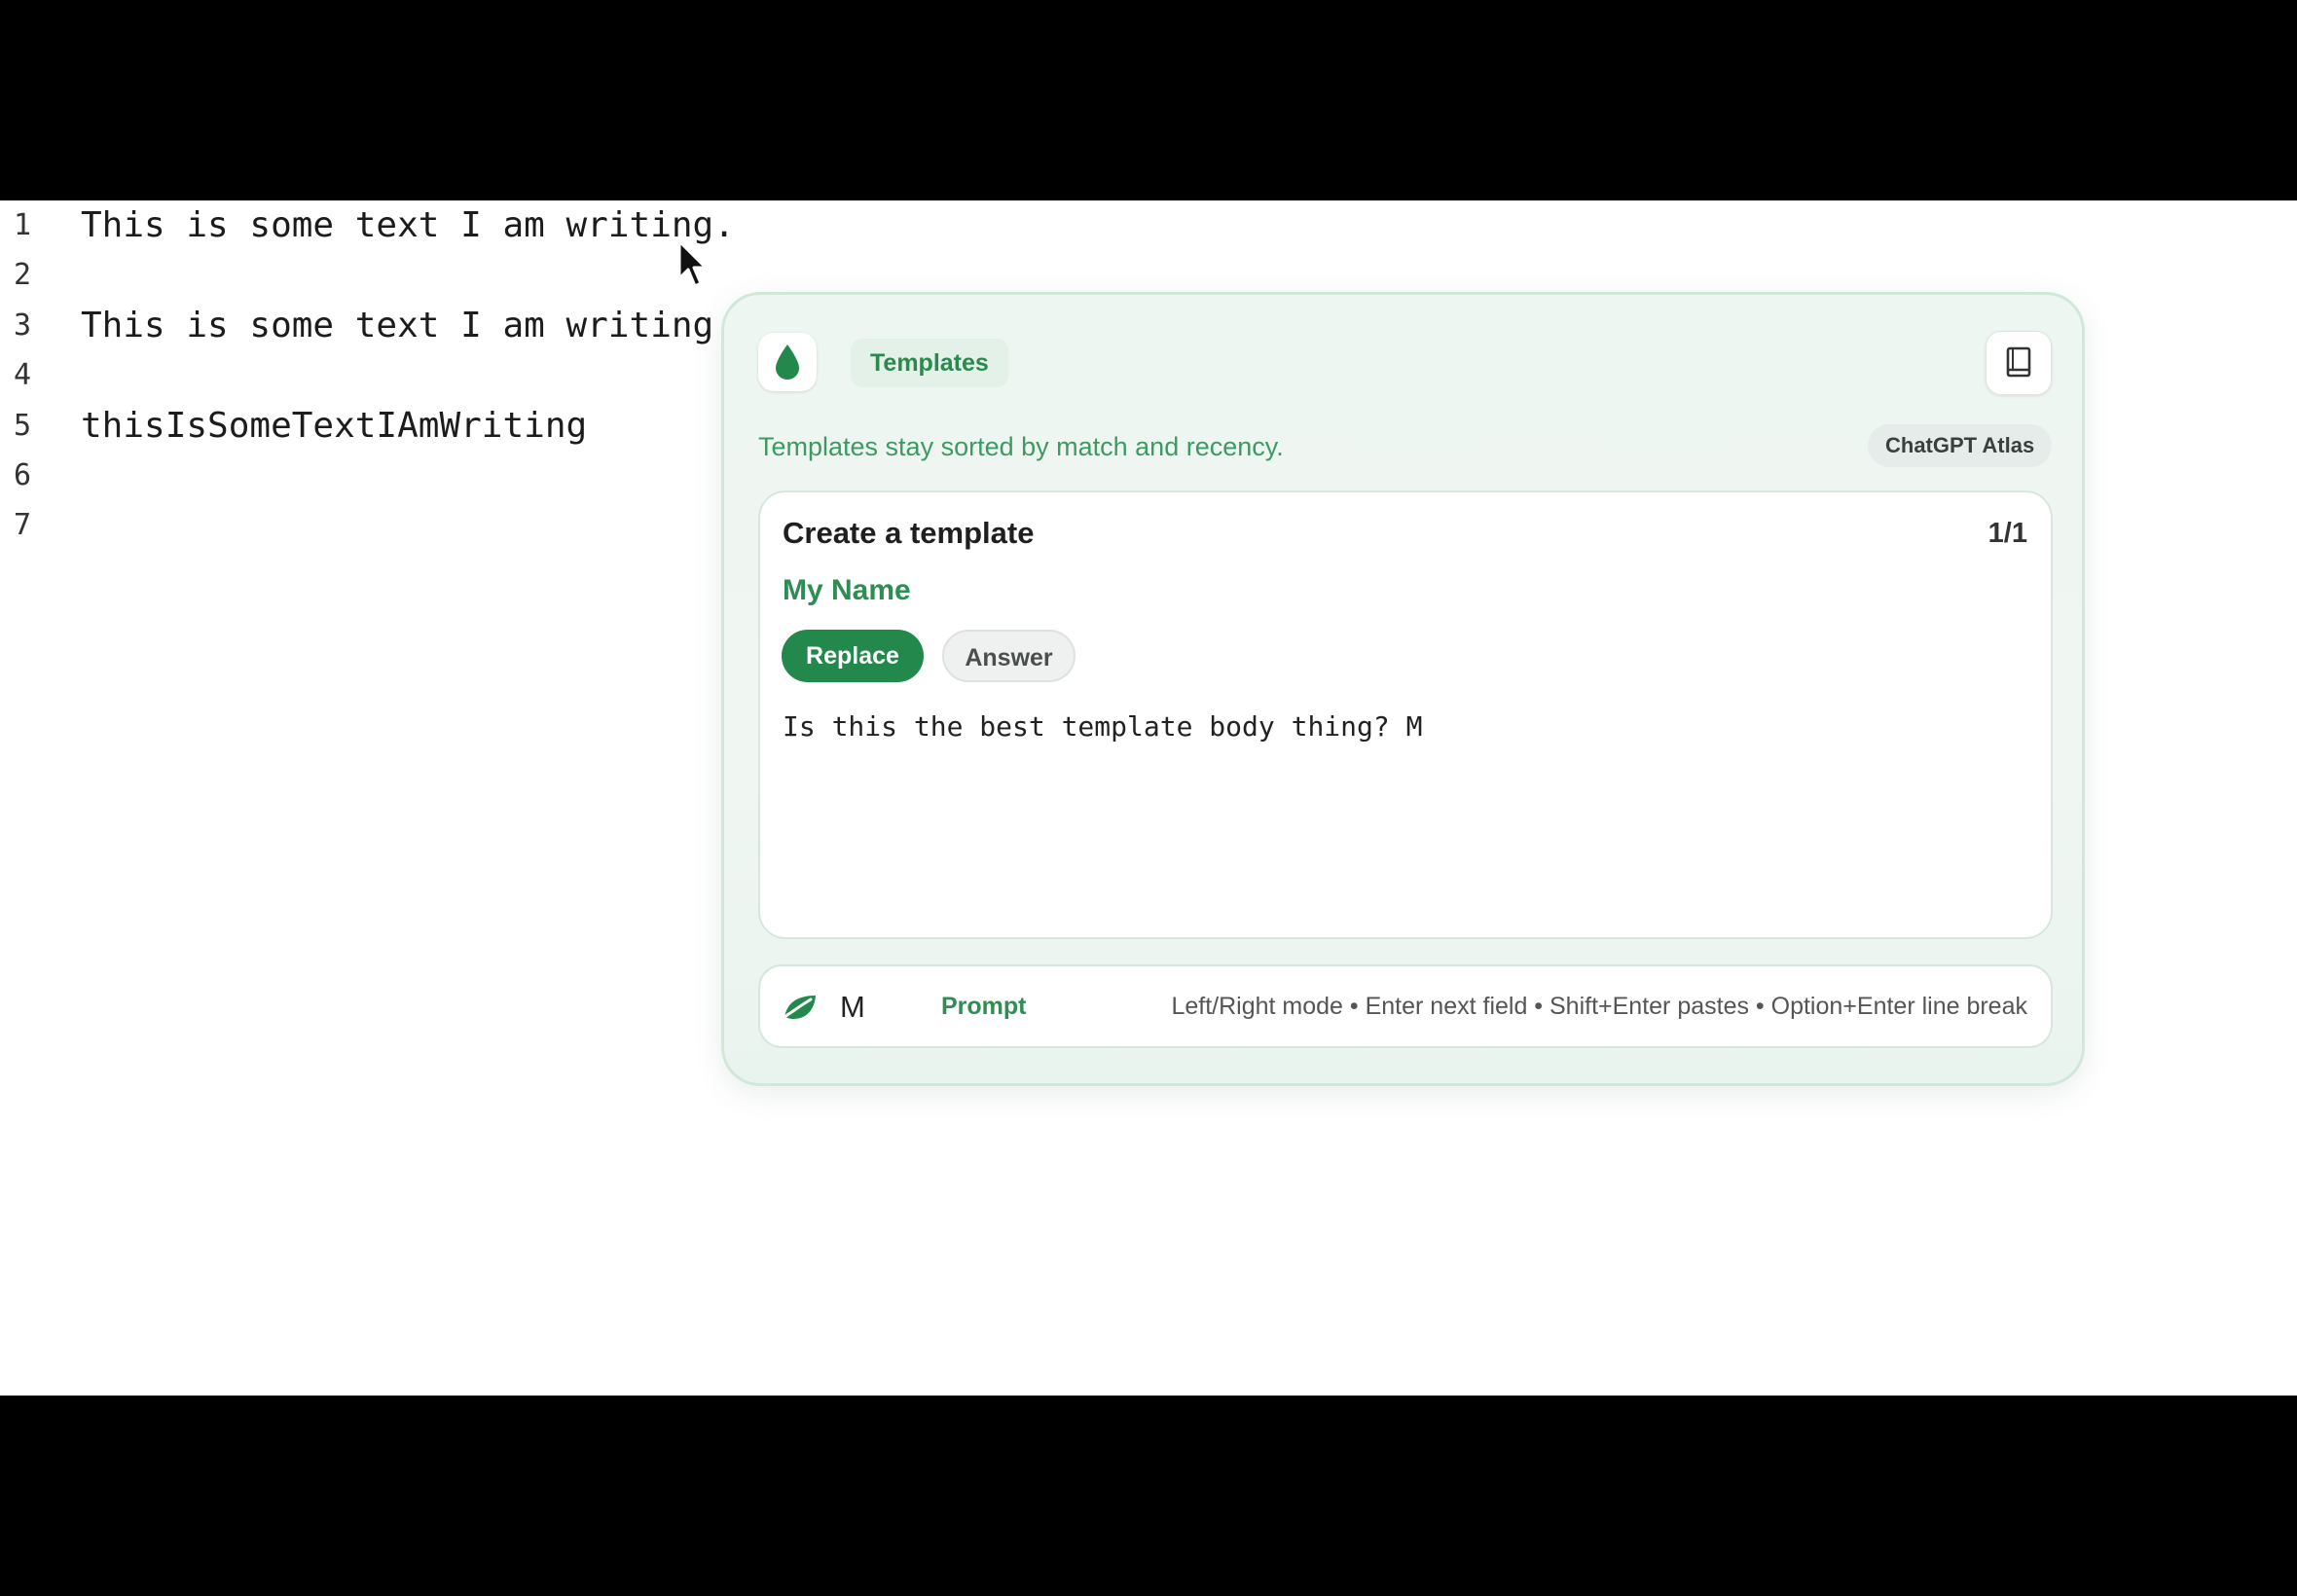 The image size is (2297, 1596). I want to click on leaf-icon, so click(799, 1007).